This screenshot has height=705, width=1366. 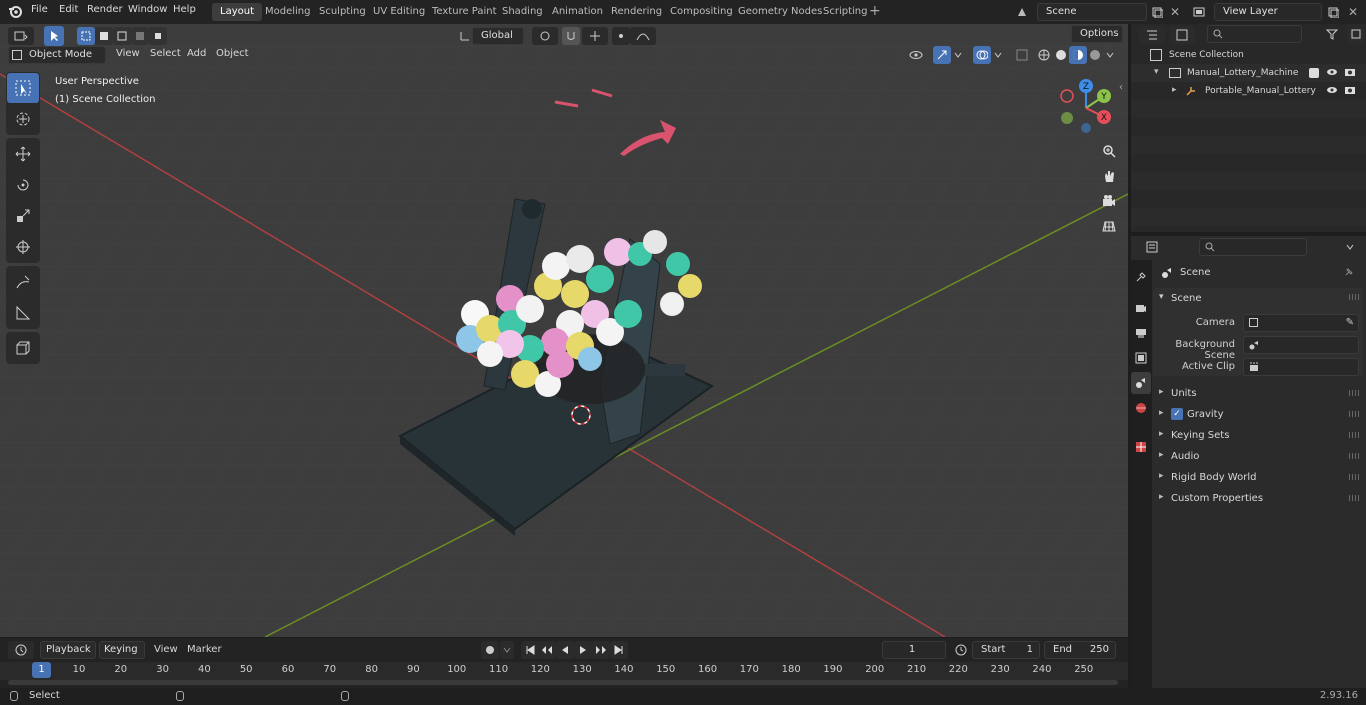 I want to click on pin-icon, so click(x=1349, y=273).